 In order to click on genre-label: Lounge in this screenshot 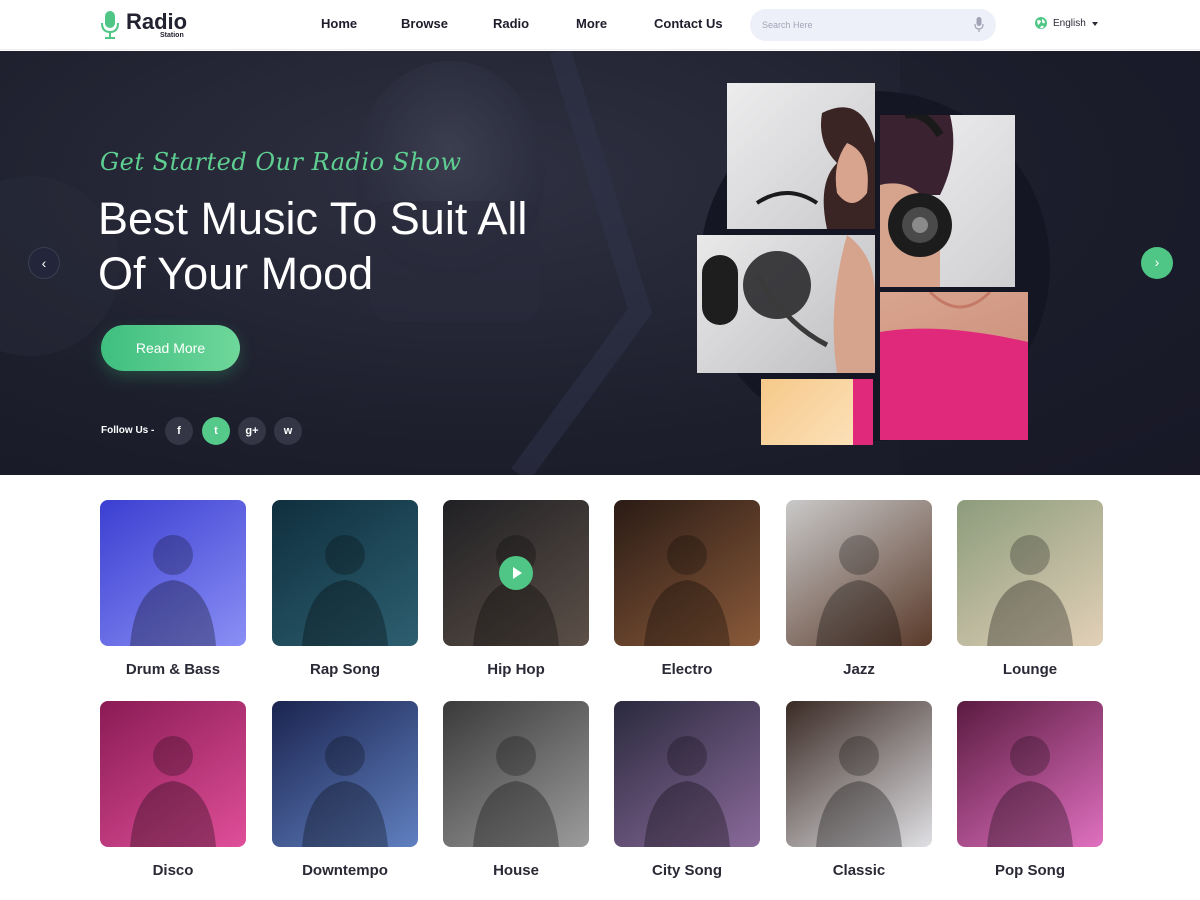, I will do `click(1030, 669)`.